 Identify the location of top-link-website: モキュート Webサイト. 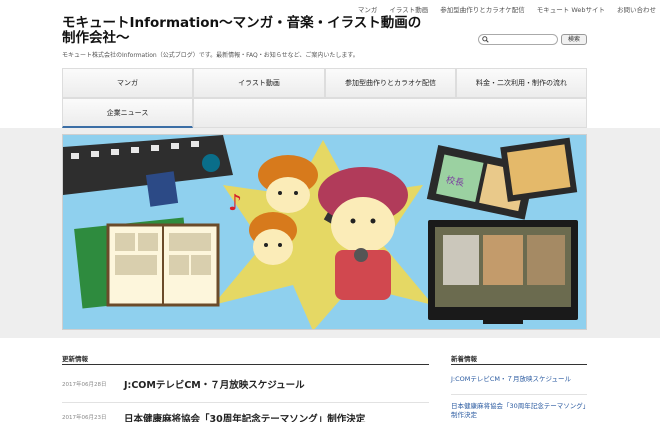
(571, 9).